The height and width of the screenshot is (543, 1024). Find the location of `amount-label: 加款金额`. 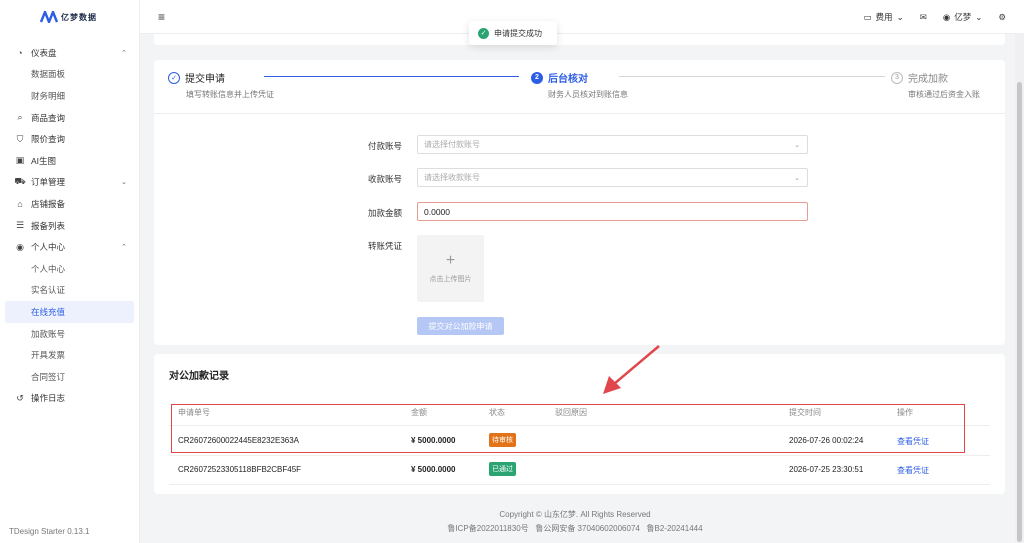

amount-label: 加款金额 is located at coordinates (384, 213).